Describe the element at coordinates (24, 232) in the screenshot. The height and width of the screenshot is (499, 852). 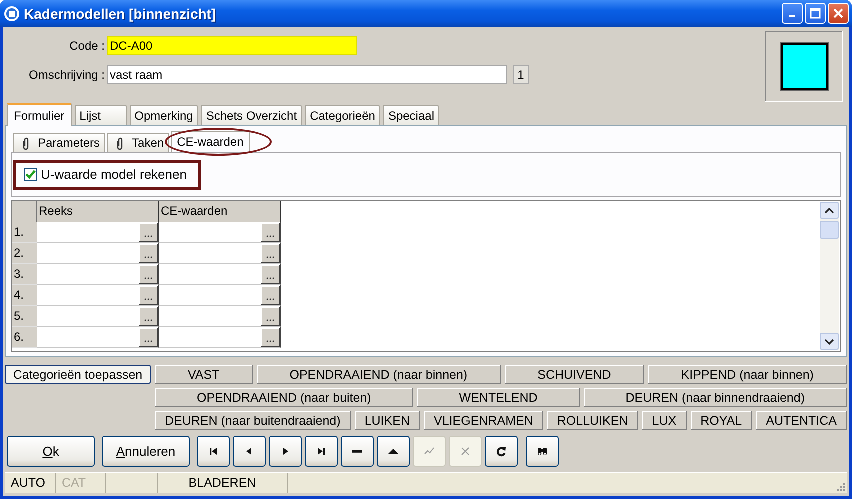
I see `row-number: 1.` at that location.